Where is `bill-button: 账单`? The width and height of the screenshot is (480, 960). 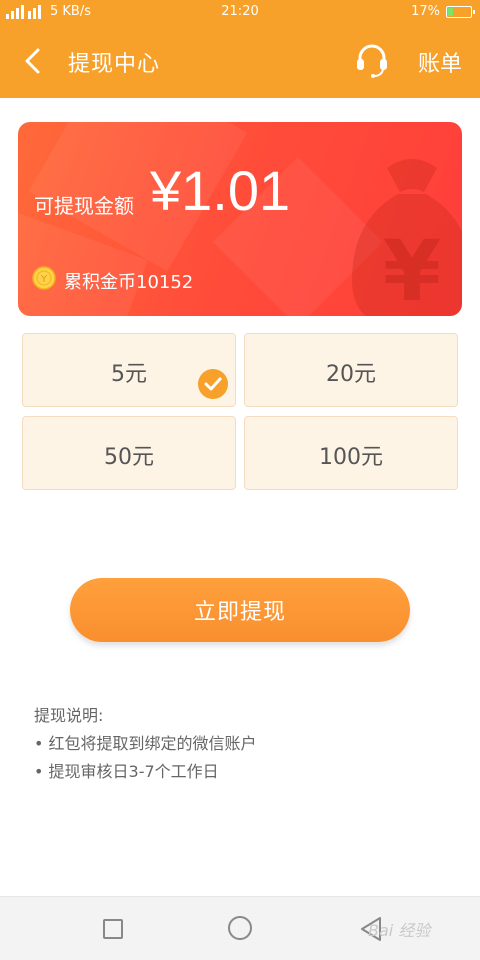 bill-button: 账单 is located at coordinates (440, 62).